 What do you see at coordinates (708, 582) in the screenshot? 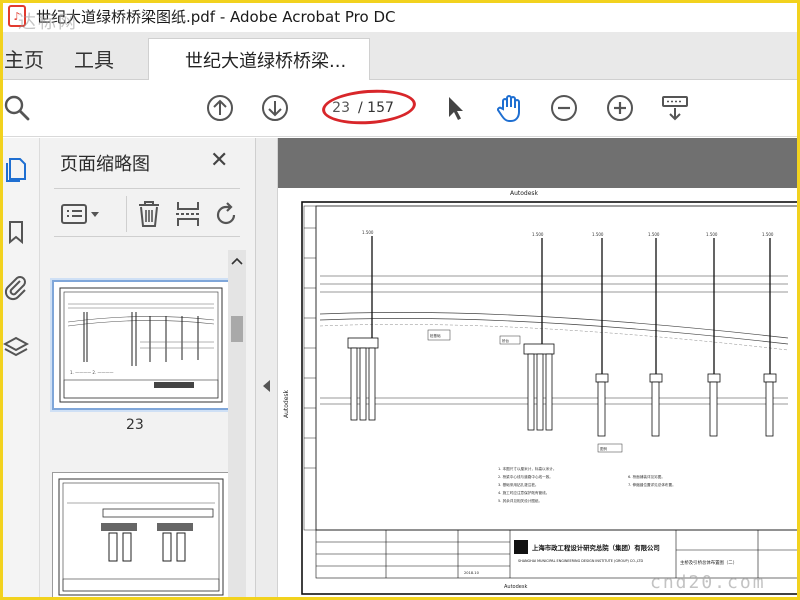
I see `watermark-bottom: cnd20.com` at bounding box center [708, 582].